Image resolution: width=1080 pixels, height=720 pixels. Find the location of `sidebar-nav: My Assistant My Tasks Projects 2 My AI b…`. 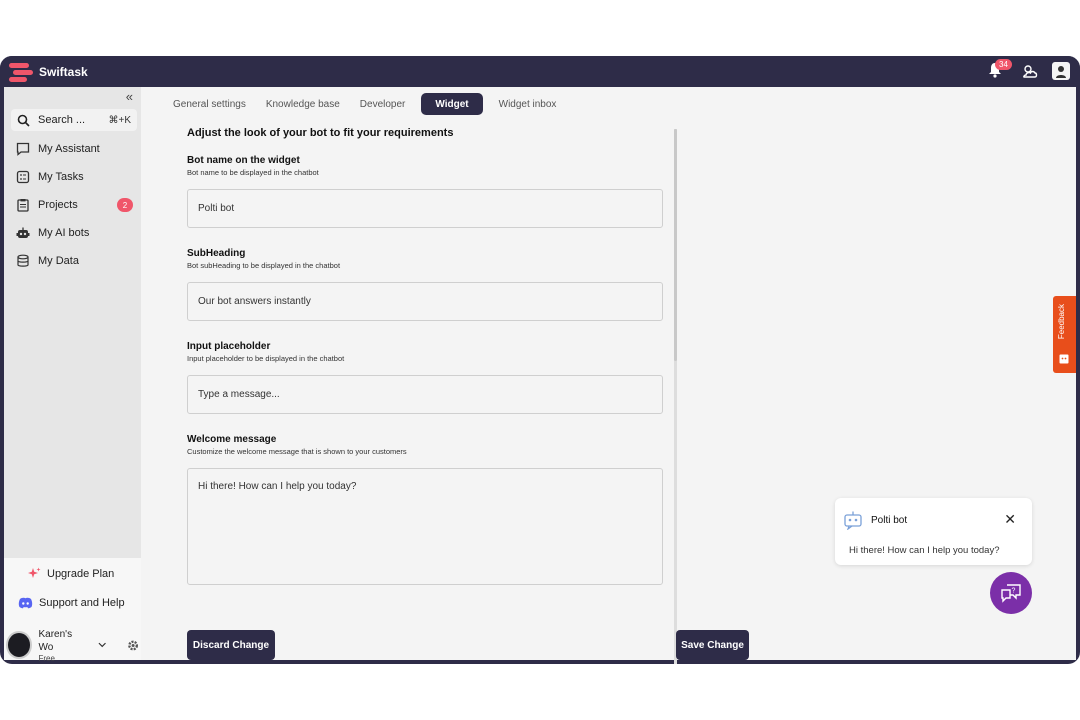

sidebar-nav: My Assistant My Tasks Projects 2 My AI b… is located at coordinates (74, 205).